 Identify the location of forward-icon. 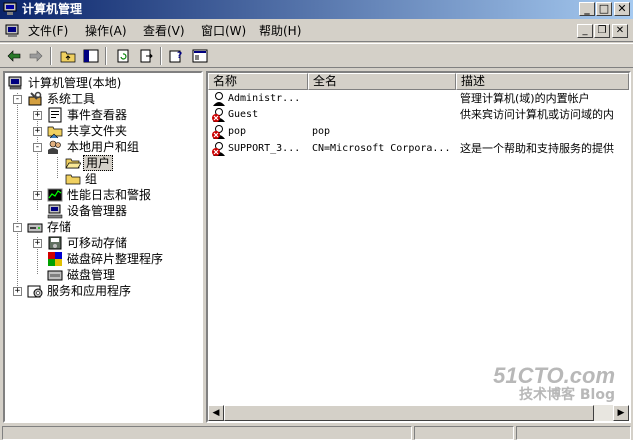
(36, 56).